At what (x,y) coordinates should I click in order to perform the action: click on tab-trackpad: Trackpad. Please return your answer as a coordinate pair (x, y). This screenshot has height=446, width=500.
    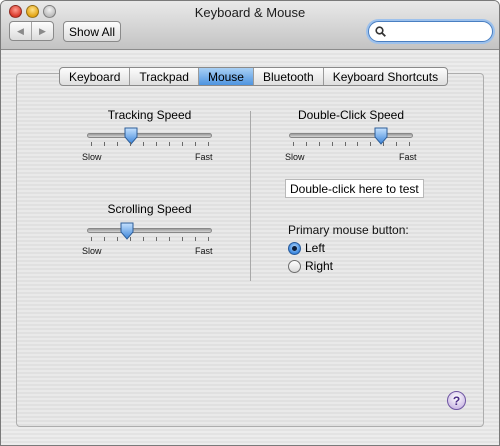
    Looking at the image, I should click on (163, 76).